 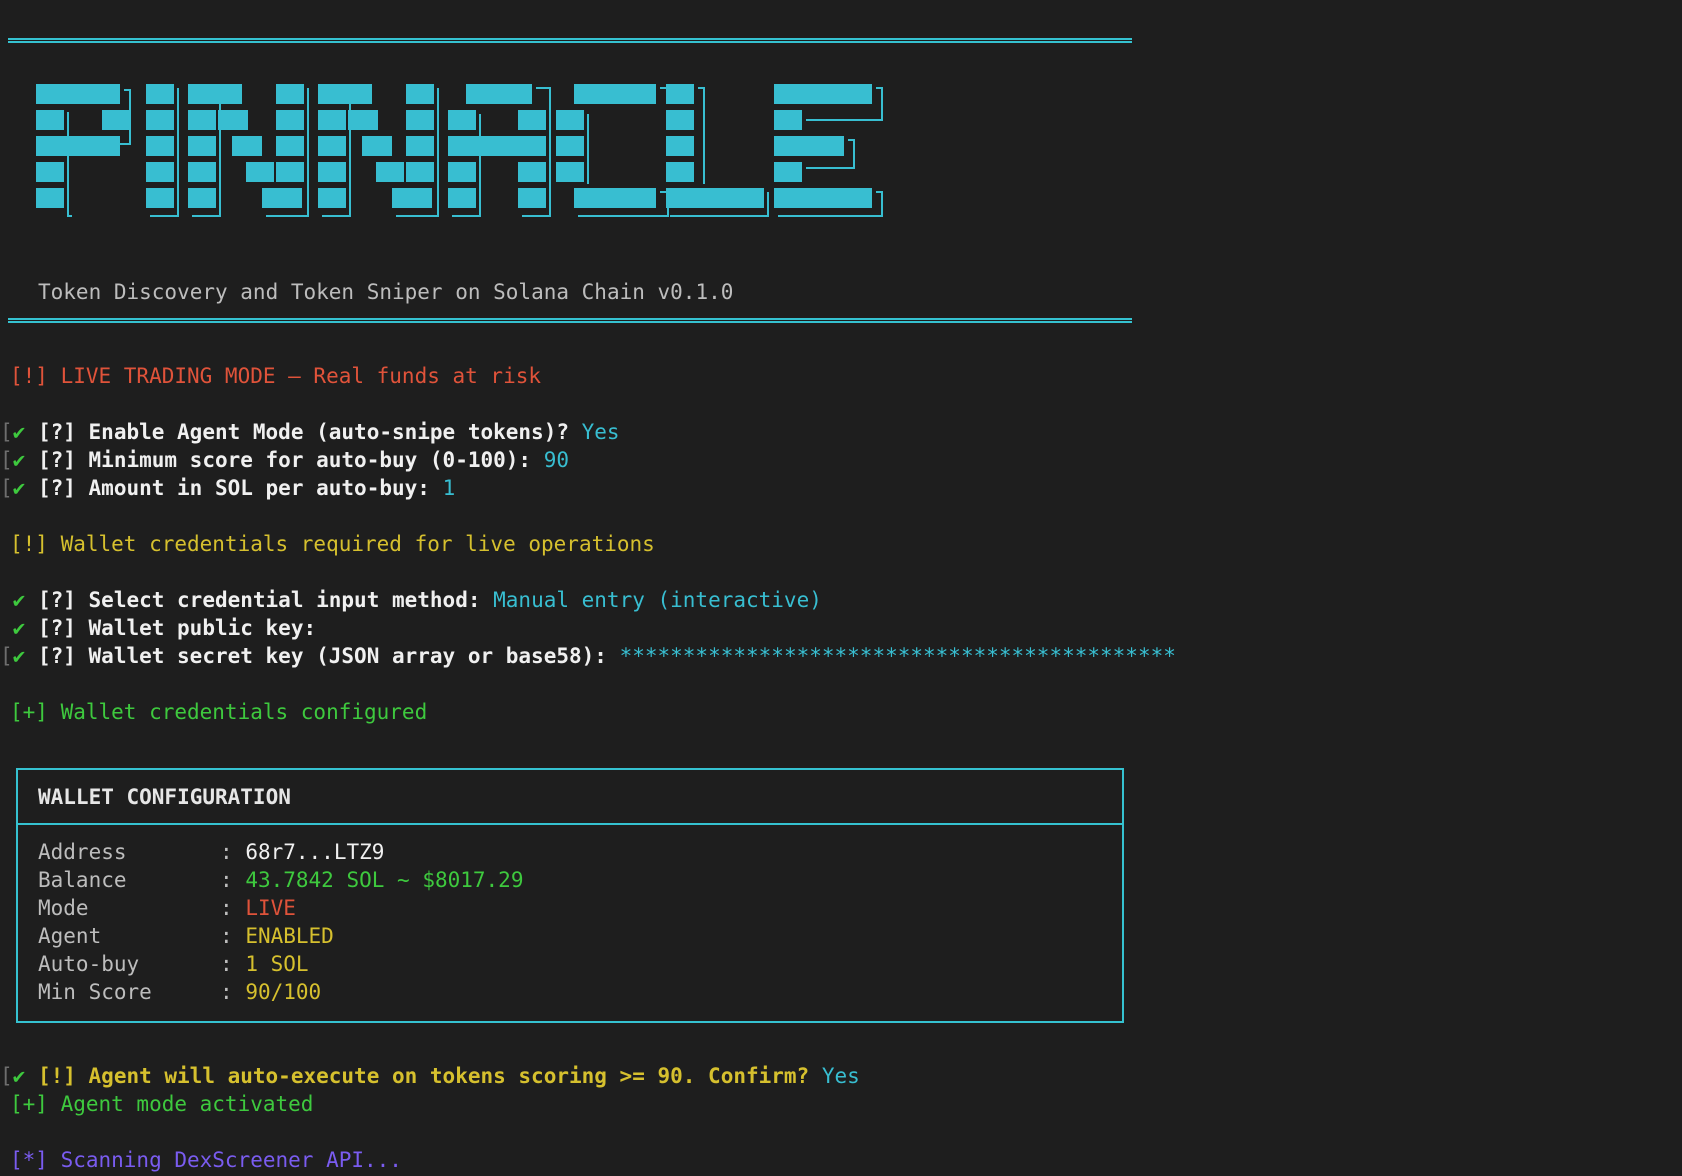 I want to click on wallet-row-key: Agent, so click(x=70, y=936).